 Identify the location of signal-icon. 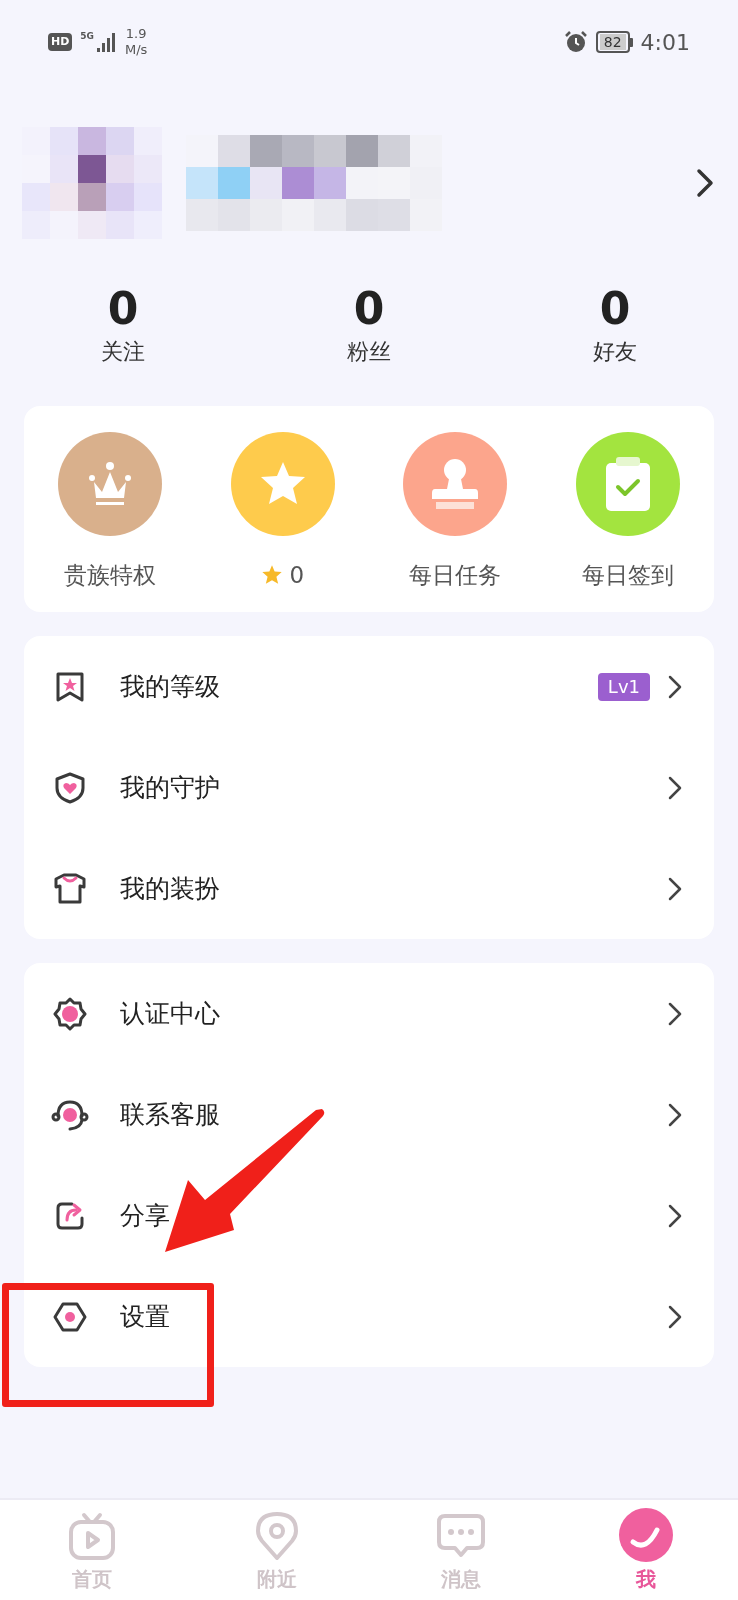
(107, 42).